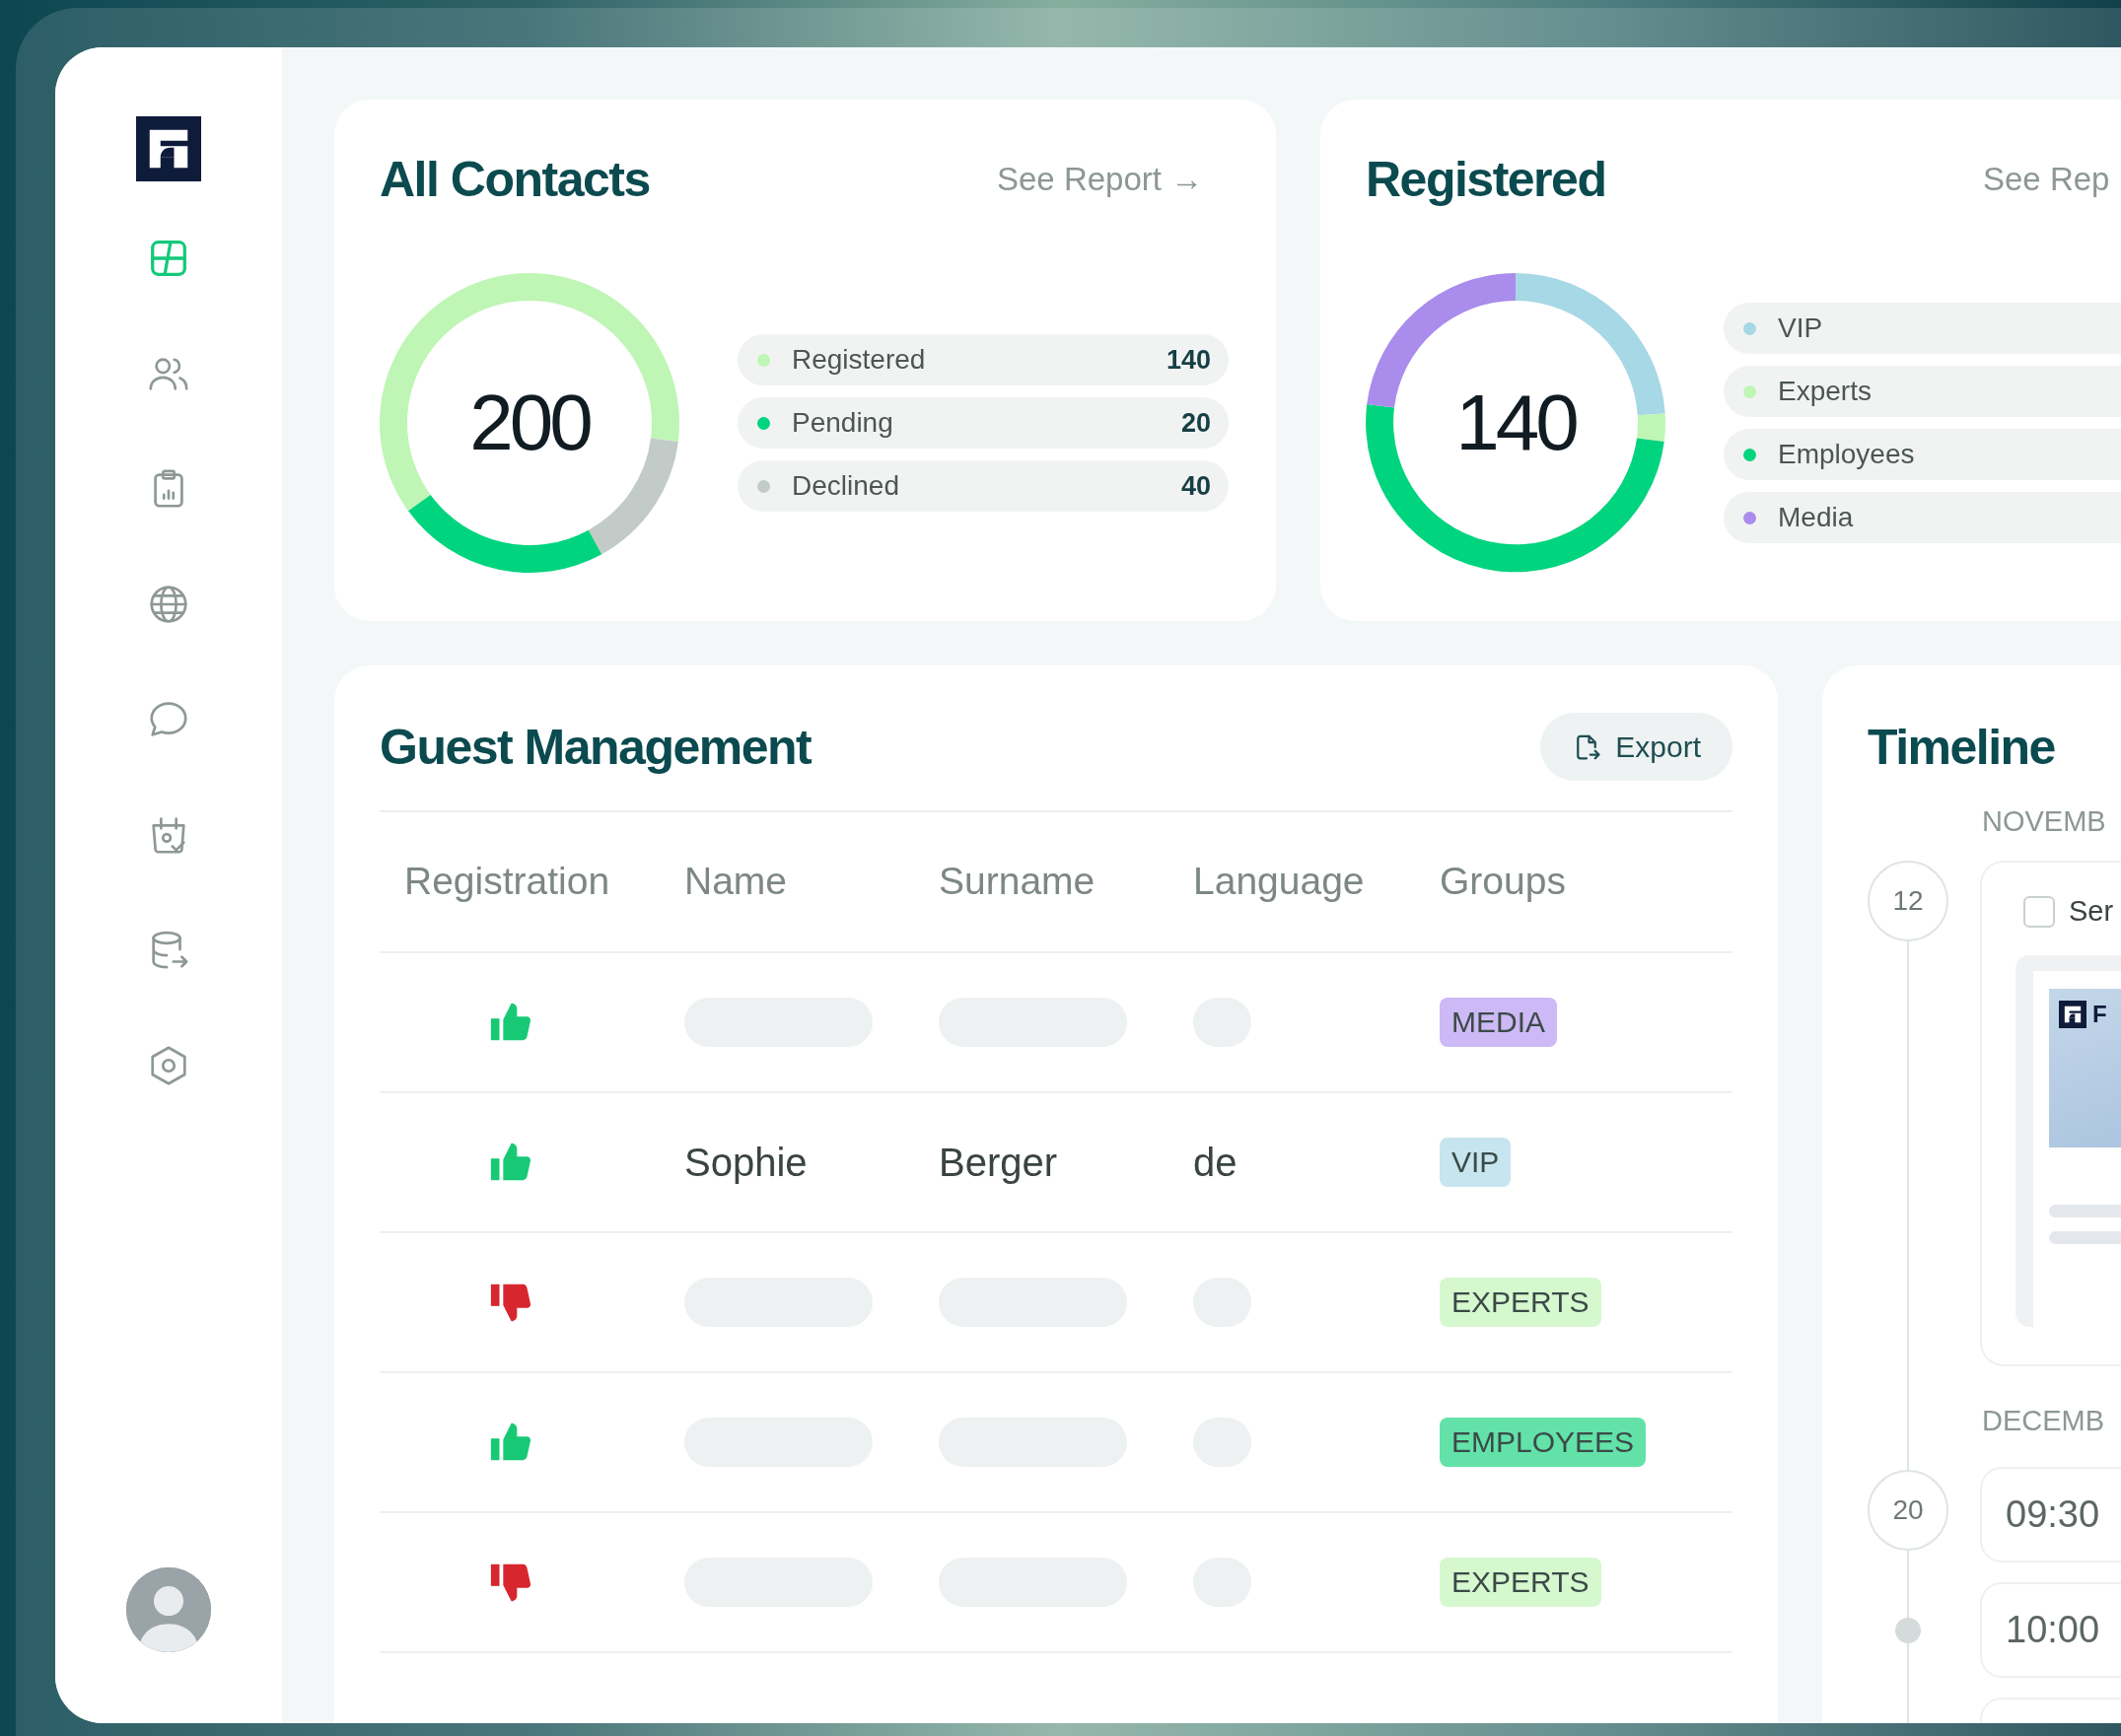 The image size is (2121, 1736). What do you see at coordinates (859, 360) in the screenshot?
I see `legend-label: Registered` at bounding box center [859, 360].